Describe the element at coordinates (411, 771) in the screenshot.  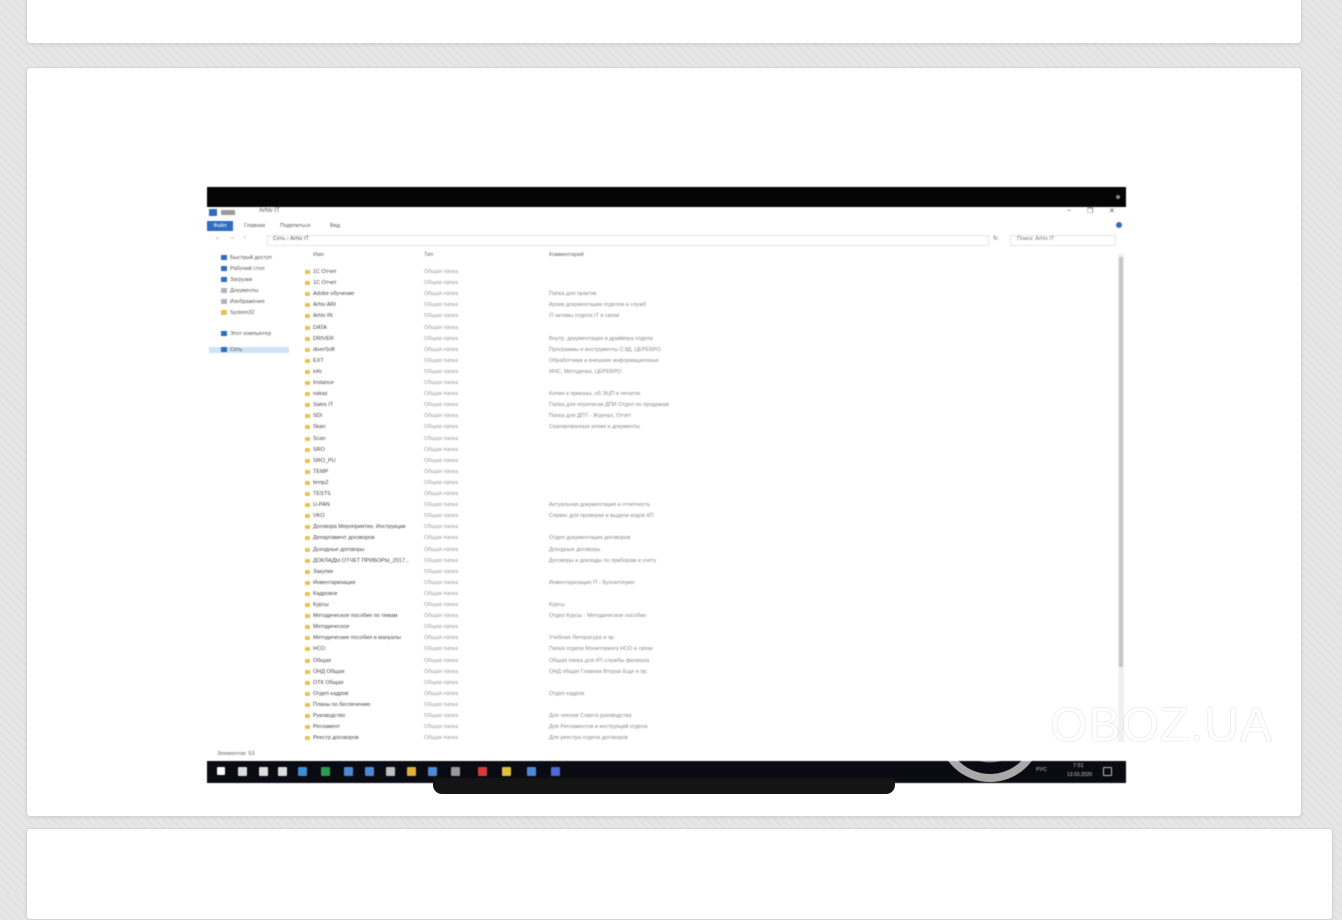
I see `pencil-icon` at that location.